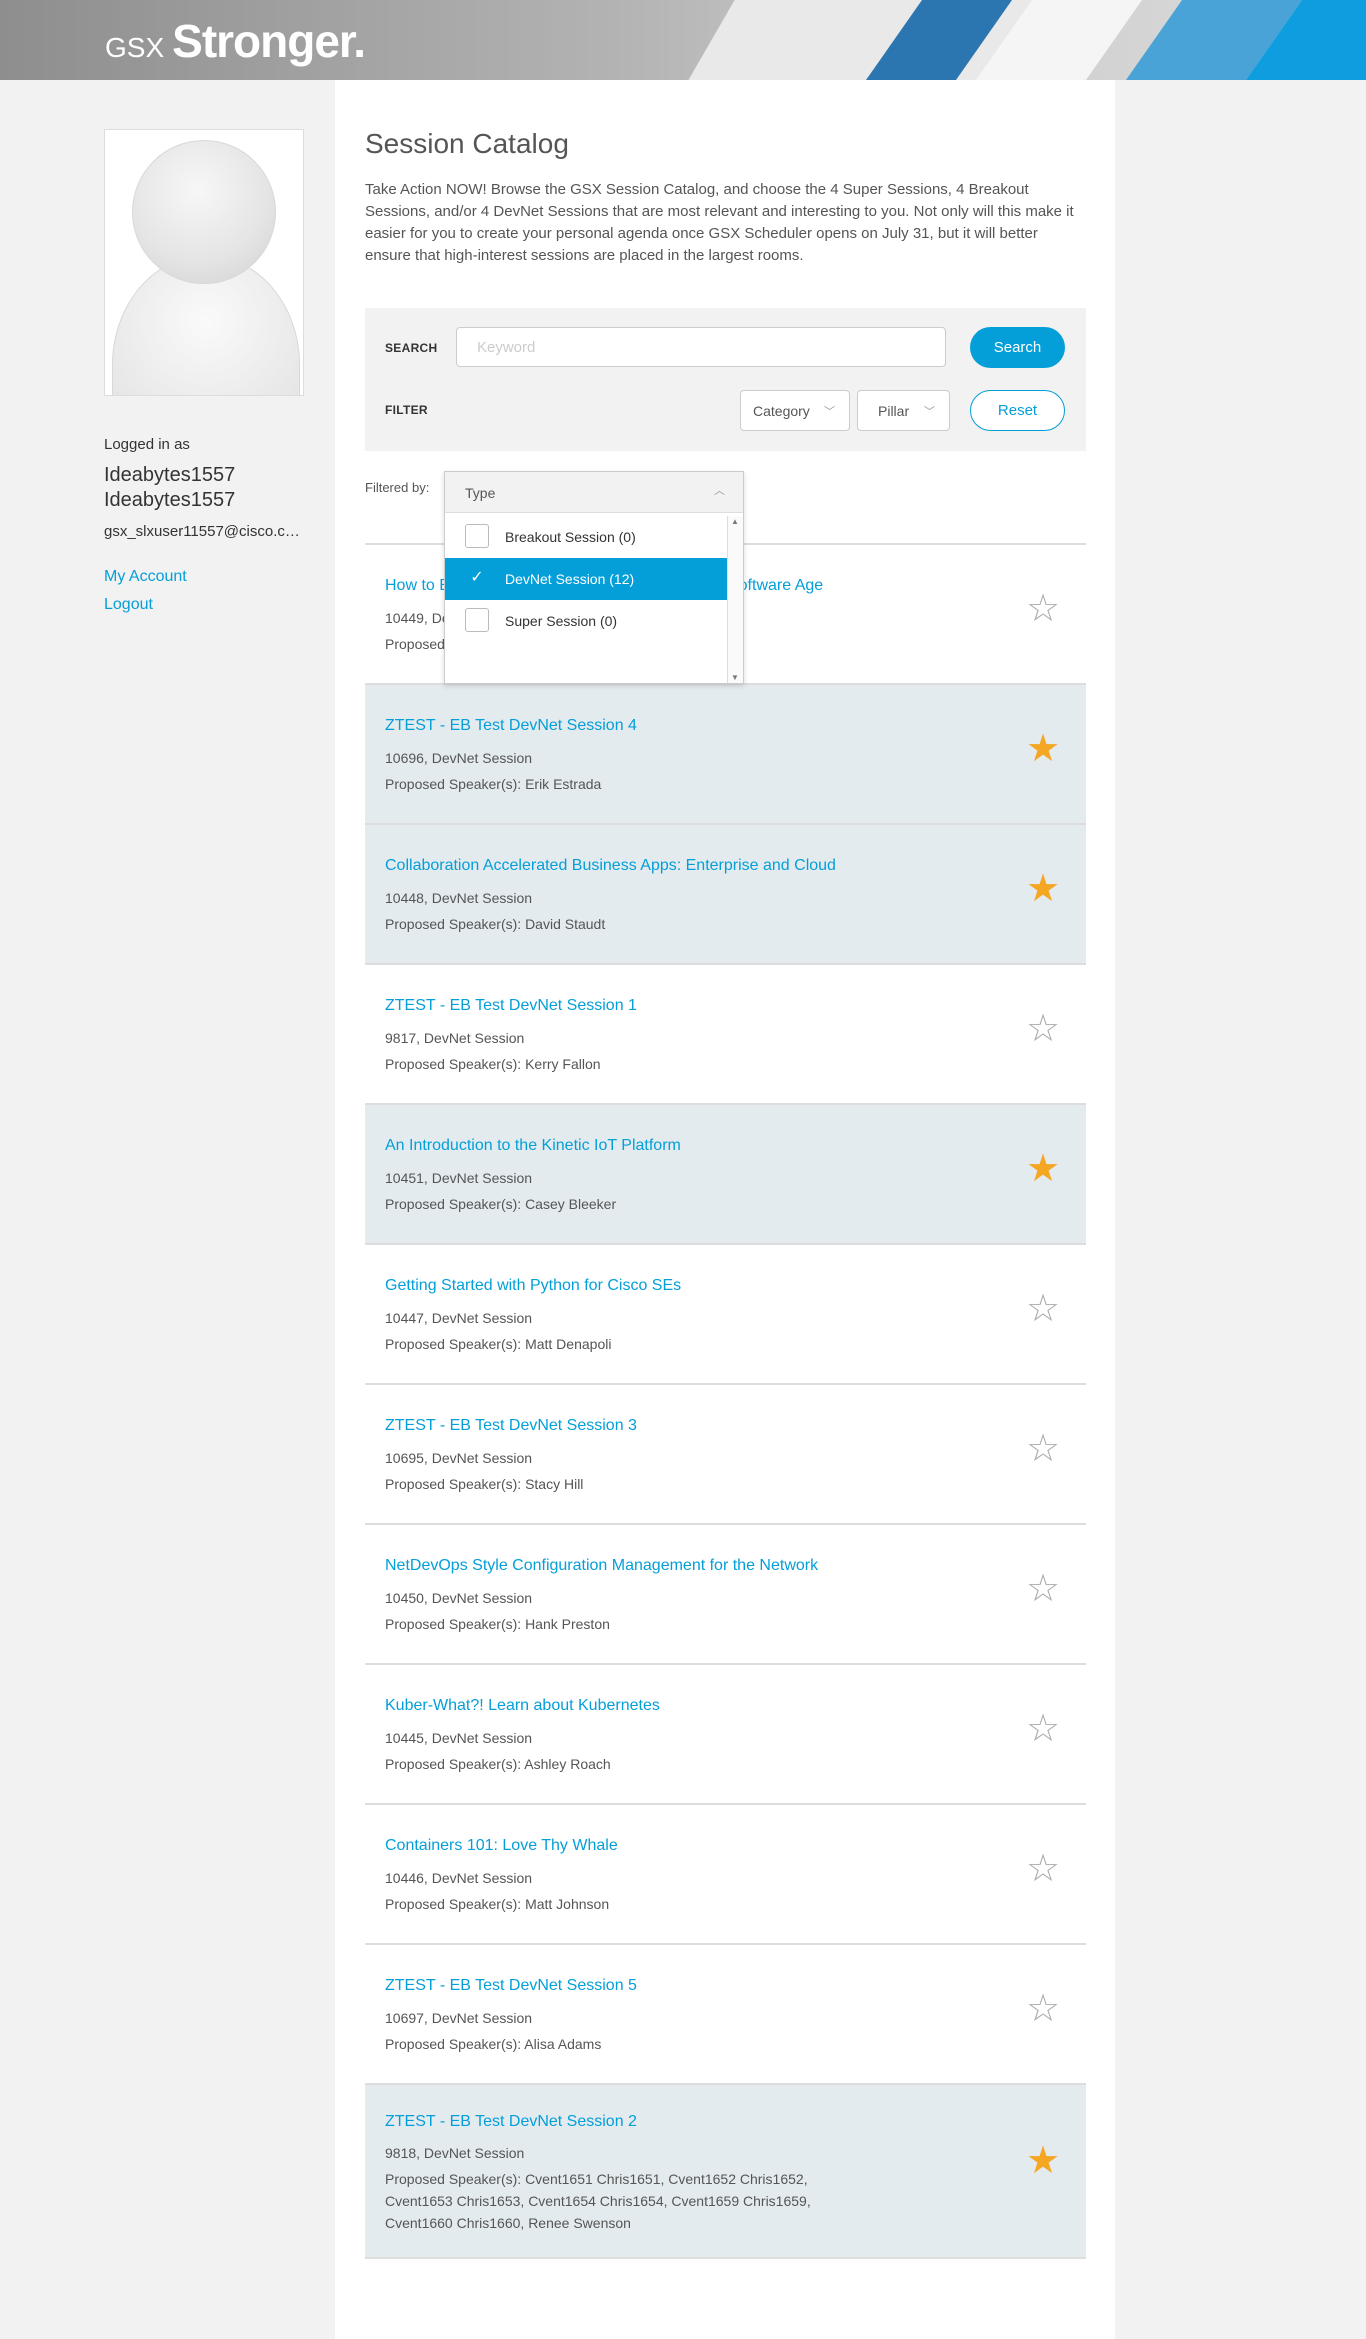  What do you see at coordinates (594, 492) in the screenshot?
I see `type-select: Type ︿` at bounding box center [594, 492].